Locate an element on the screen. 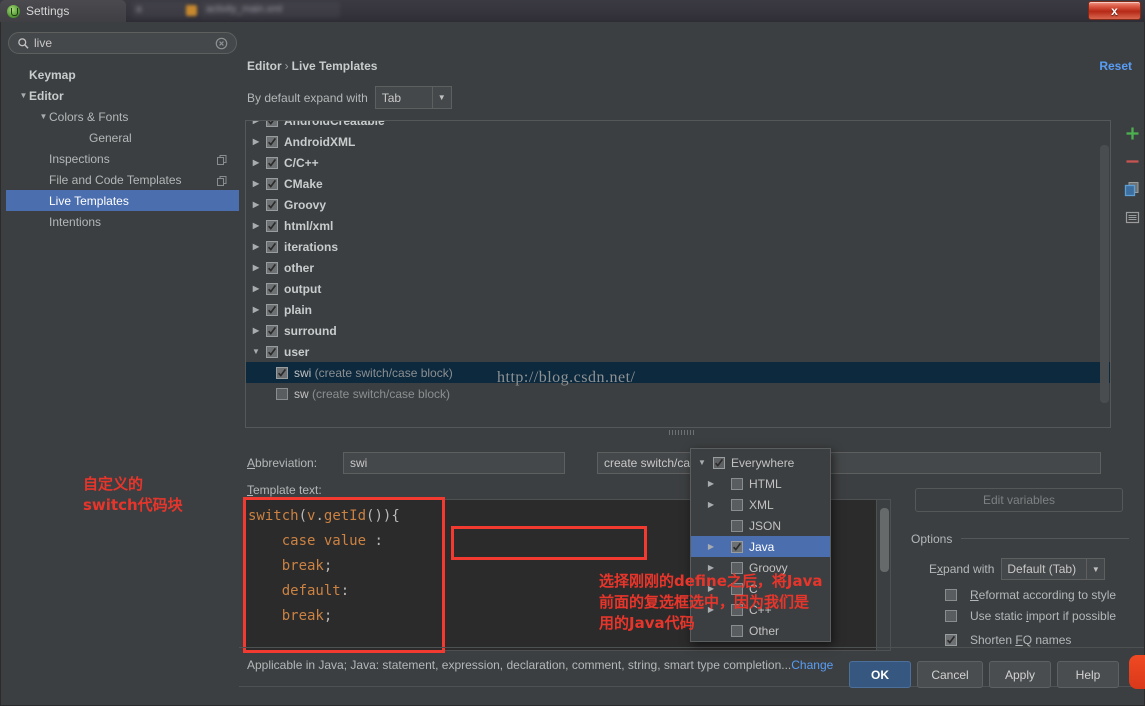  code-scrollbar-thumb is located at coordinates (884, 540).